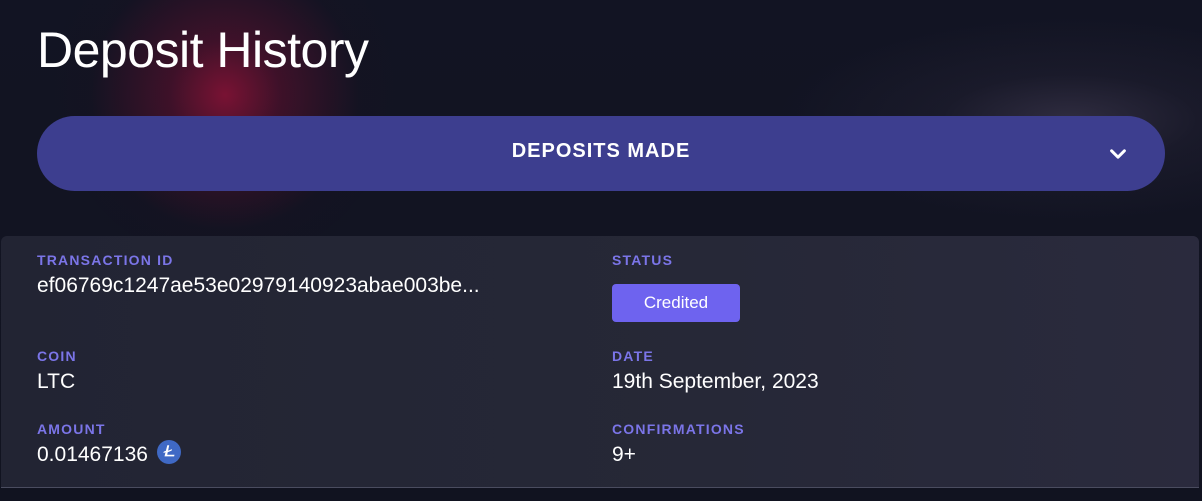 Image resolution: width=1202 pixels, height=501 pixels. What do you see at coordinates (57, 356) in the screenshot?
I see `coin-label: COIN` at bounding box center [57, 356].